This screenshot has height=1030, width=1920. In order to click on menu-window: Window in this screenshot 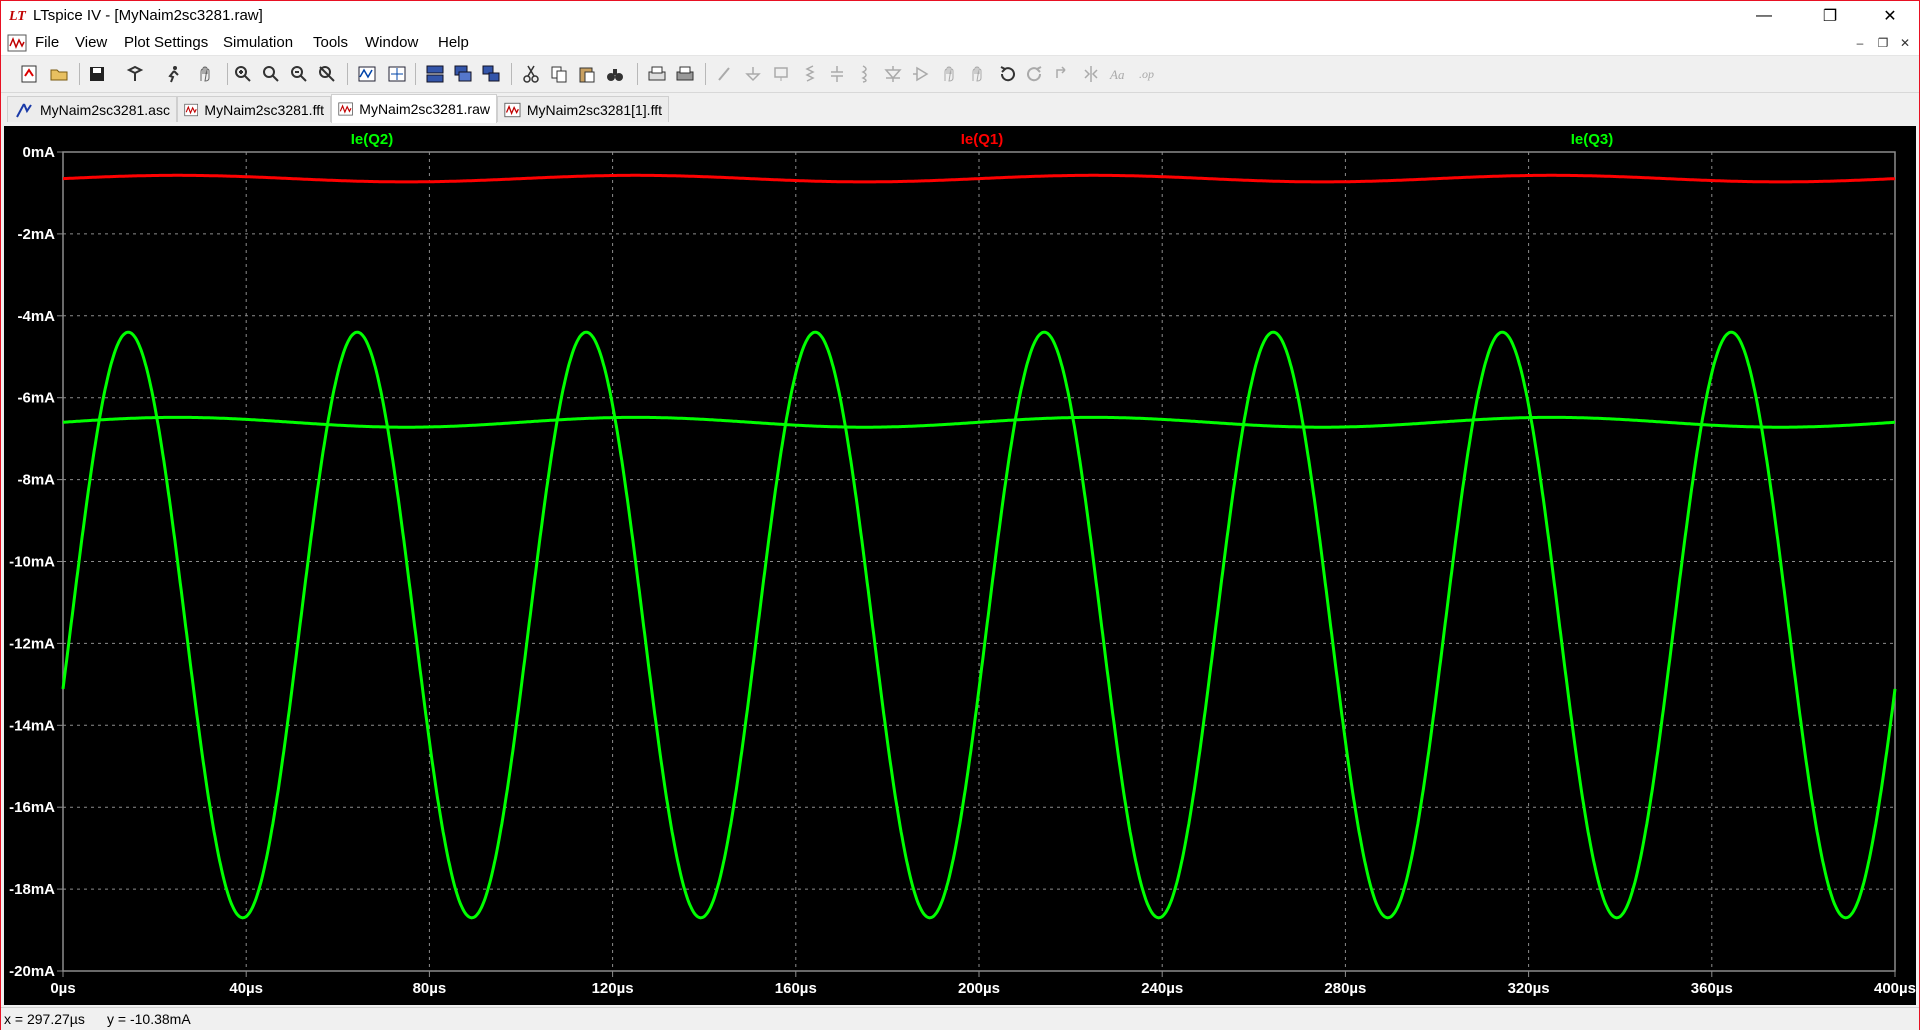, I will do `click(391, 42)`.